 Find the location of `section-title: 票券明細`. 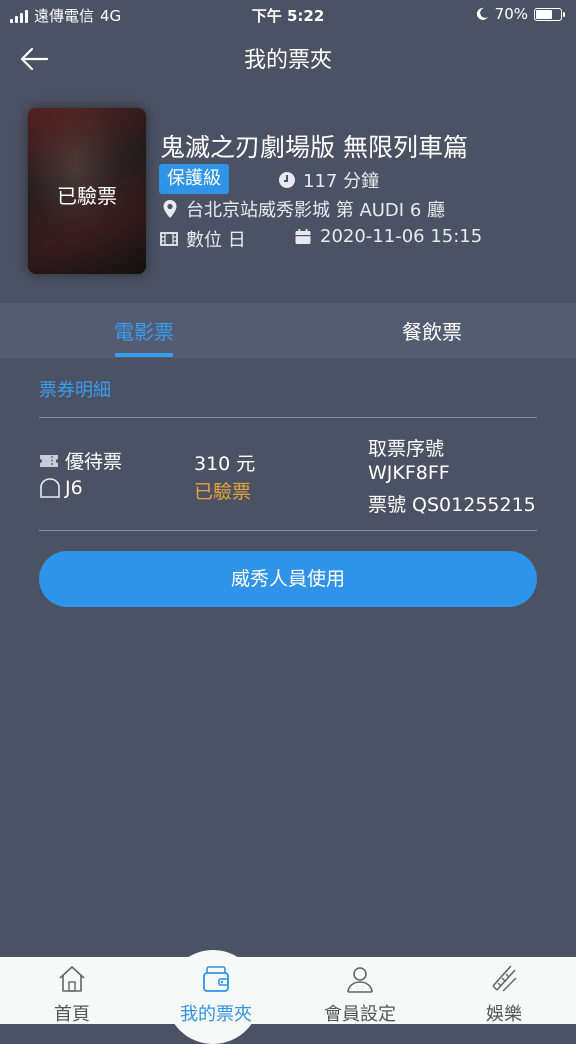

section-title: 票券明細 is located at coordinates (75, 390).